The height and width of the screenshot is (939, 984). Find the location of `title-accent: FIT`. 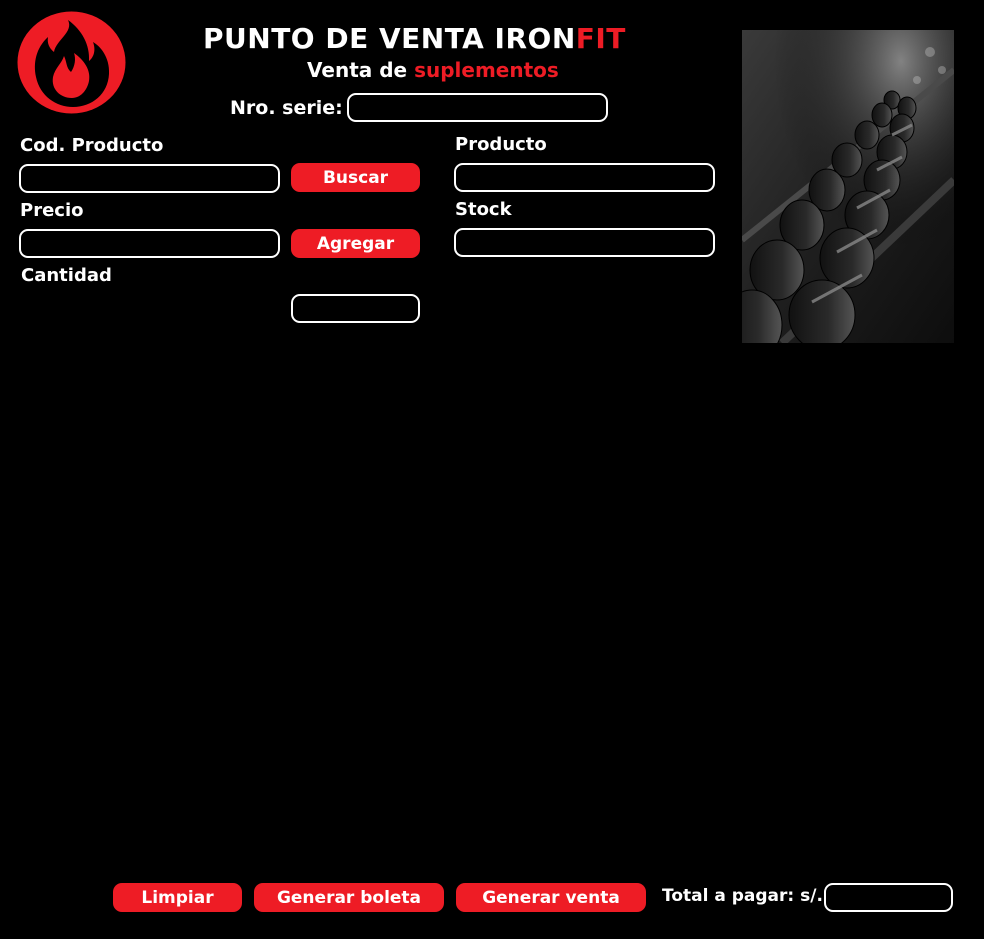

title-accent: FIT is located at coordinates (600, 38).